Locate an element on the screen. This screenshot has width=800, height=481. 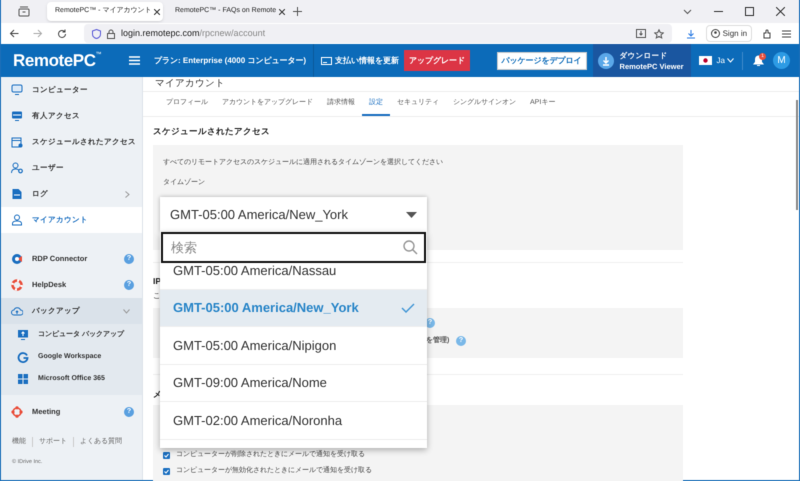
ring-logo-icon is located at coordinates (17, 259).